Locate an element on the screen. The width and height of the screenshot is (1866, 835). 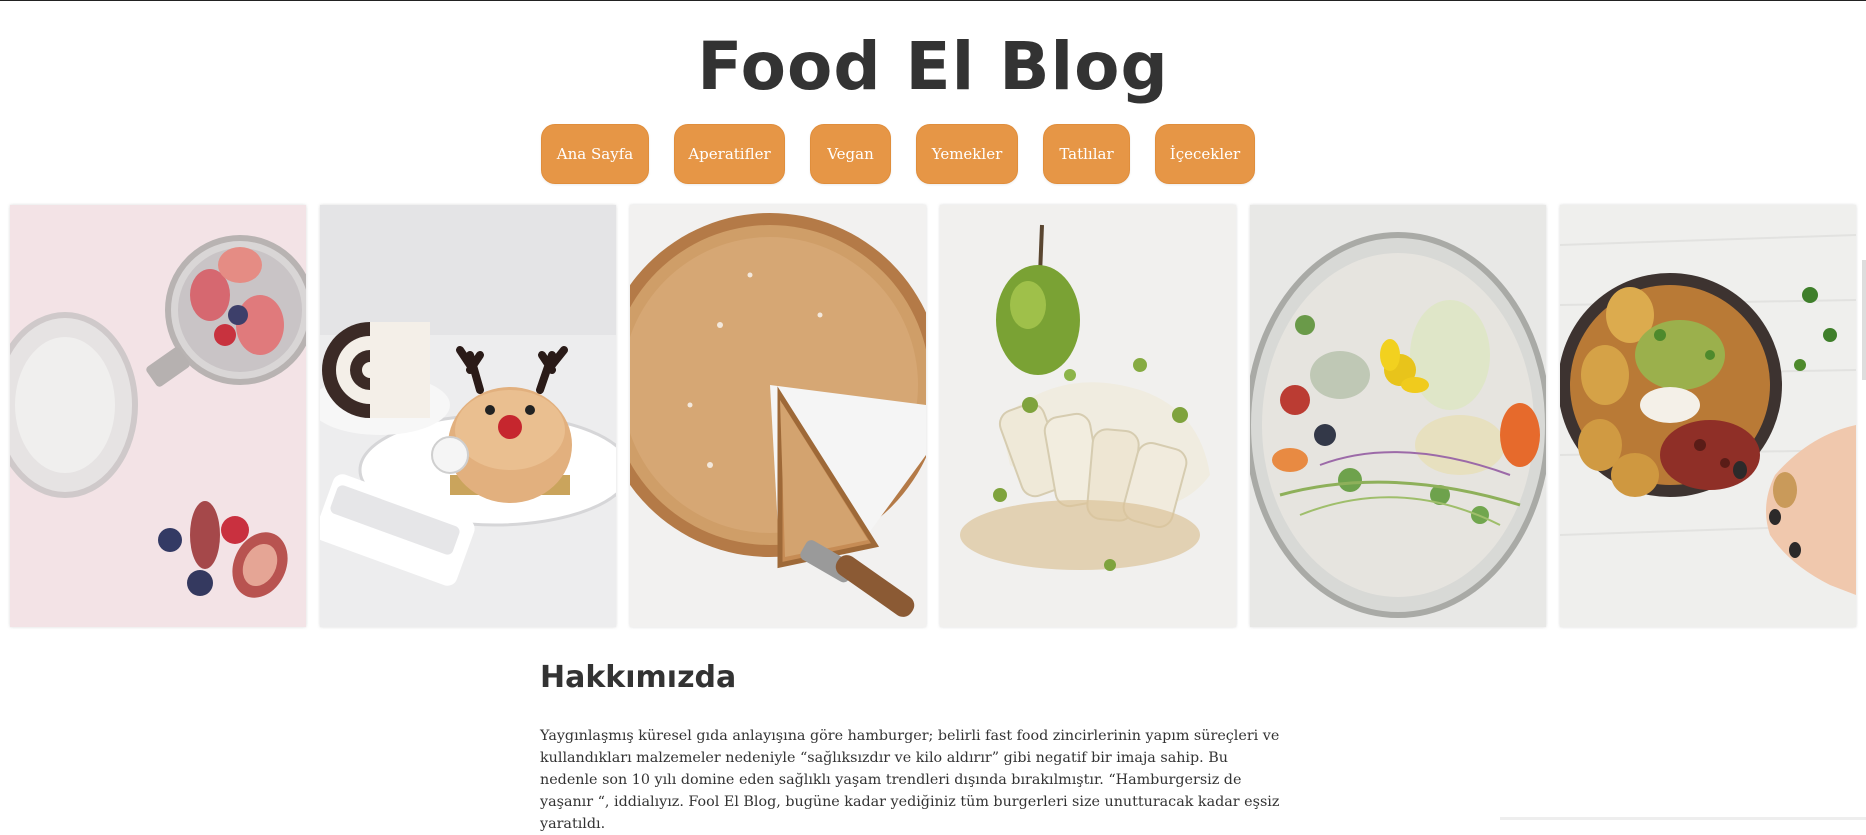
gallery-image-pear-plate is located at coordinates (1088, 416).